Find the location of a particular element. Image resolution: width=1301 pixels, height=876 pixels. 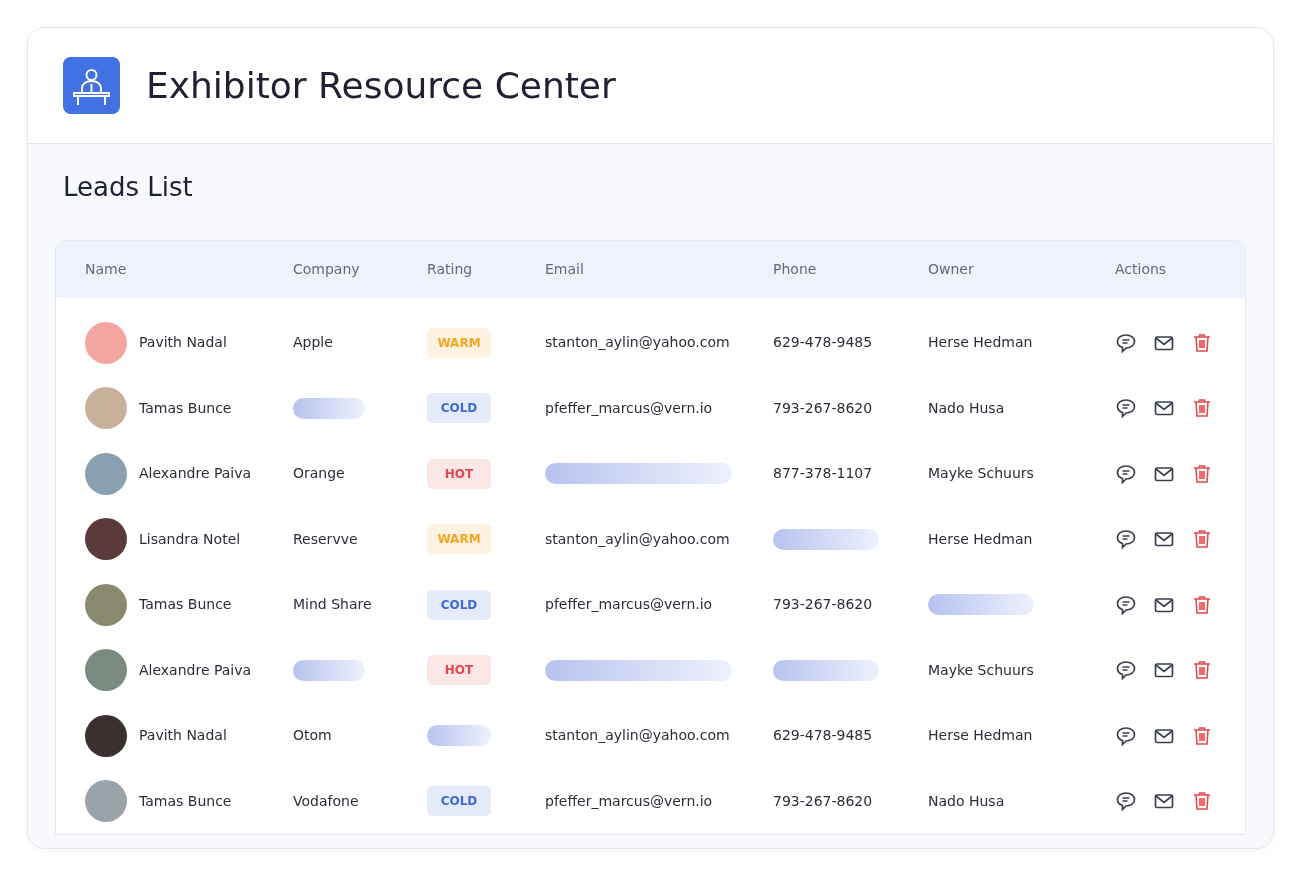

column-header: Email is located at coordinates (565, 270).